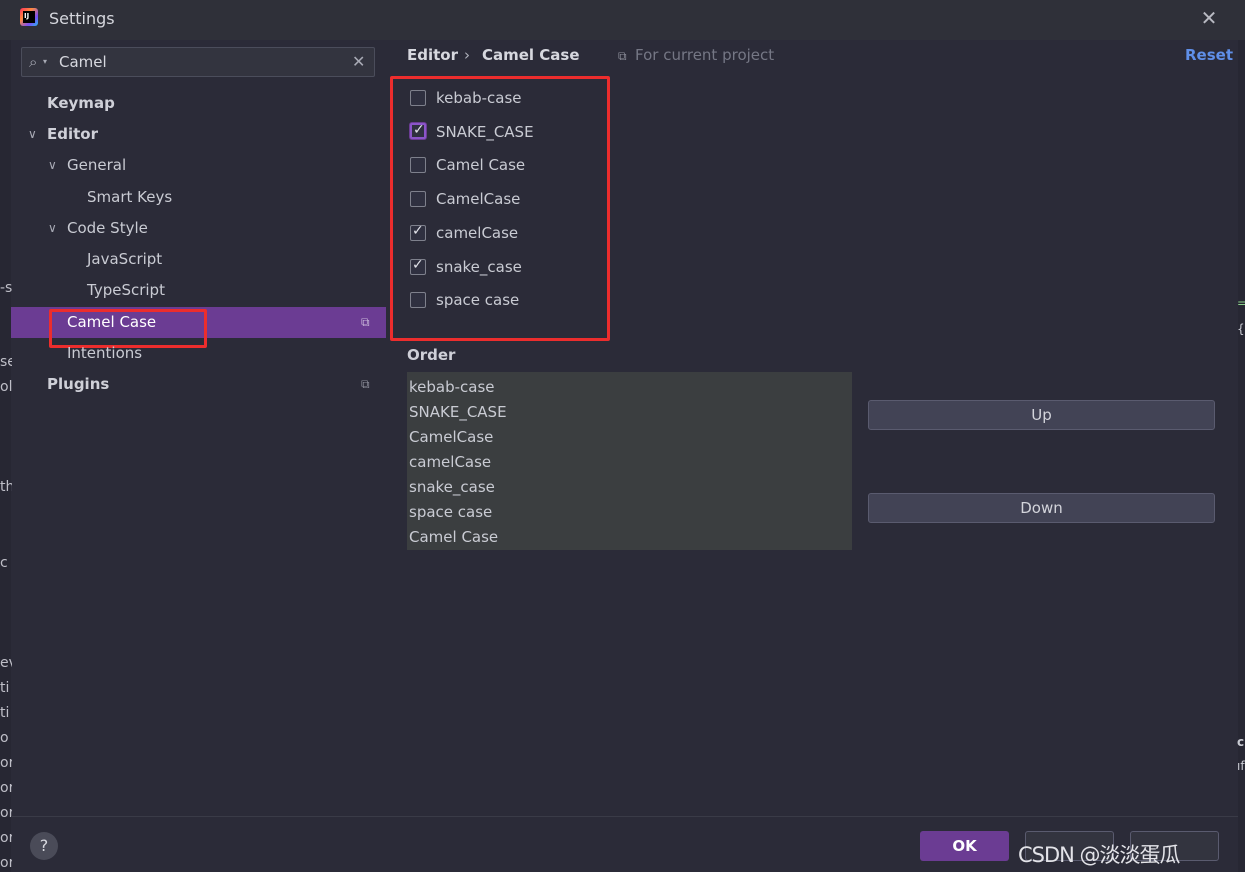 The width and height of the screenshot is (1245, 872). I want to click on clear-search-icon: ✕, so click(358, 61).